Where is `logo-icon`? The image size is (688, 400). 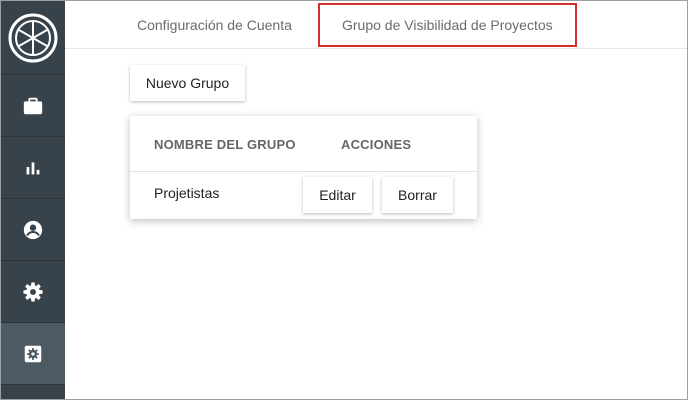 logo-icon is located at coordinates (33, 37).